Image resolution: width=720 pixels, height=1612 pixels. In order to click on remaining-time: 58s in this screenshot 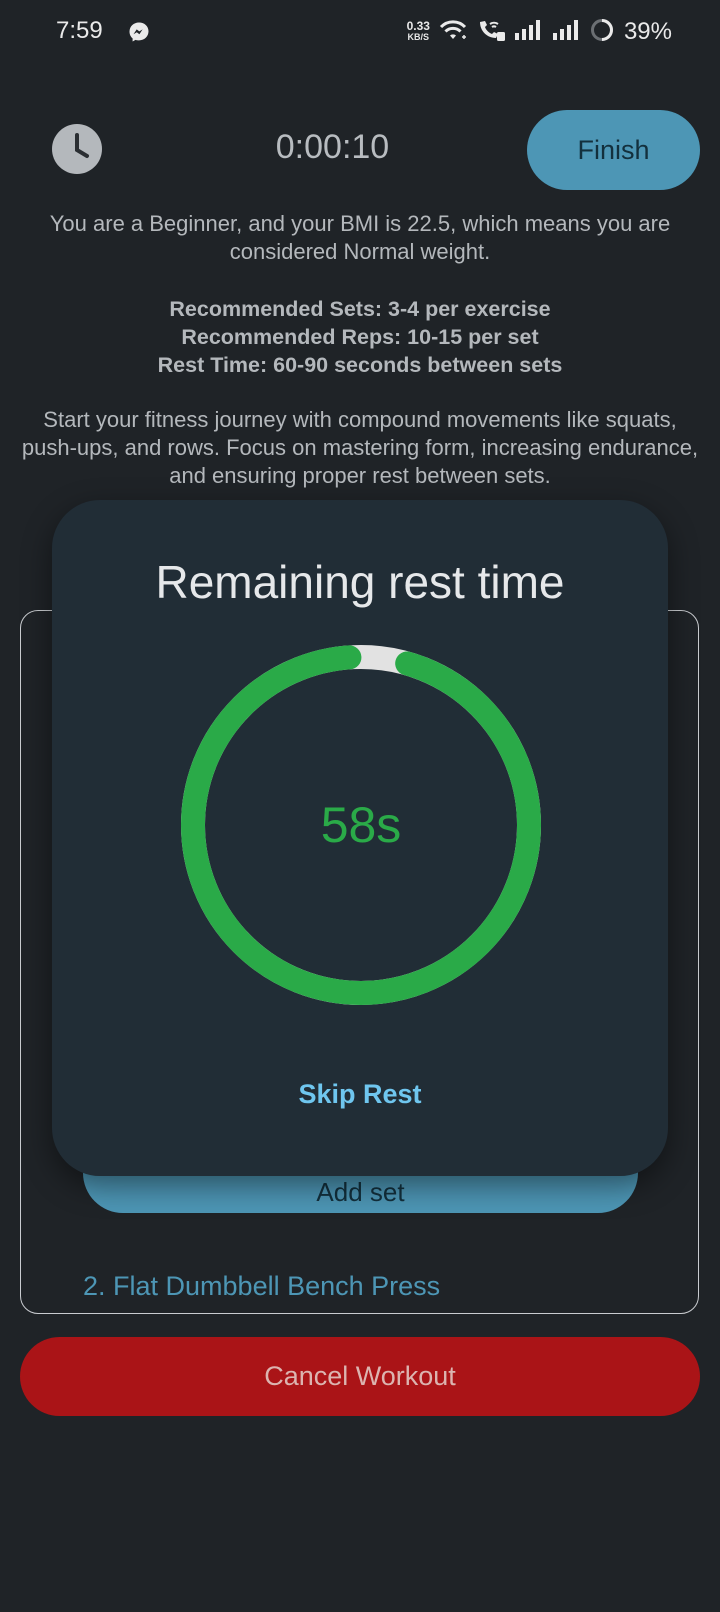, I will do `click(361, 825)`.